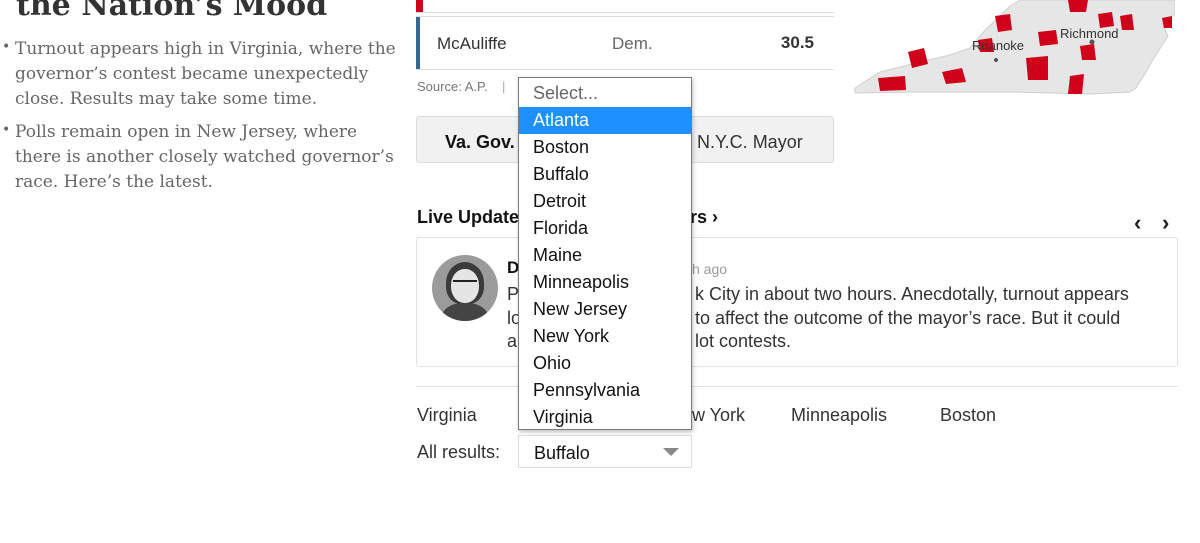 This screenshot has width=1200, height=543. What do you see at coordinates (114, 182) in the screenshot?
I see `bullet-line: race. Here’s the latest.` at bounding box center [114, 182].